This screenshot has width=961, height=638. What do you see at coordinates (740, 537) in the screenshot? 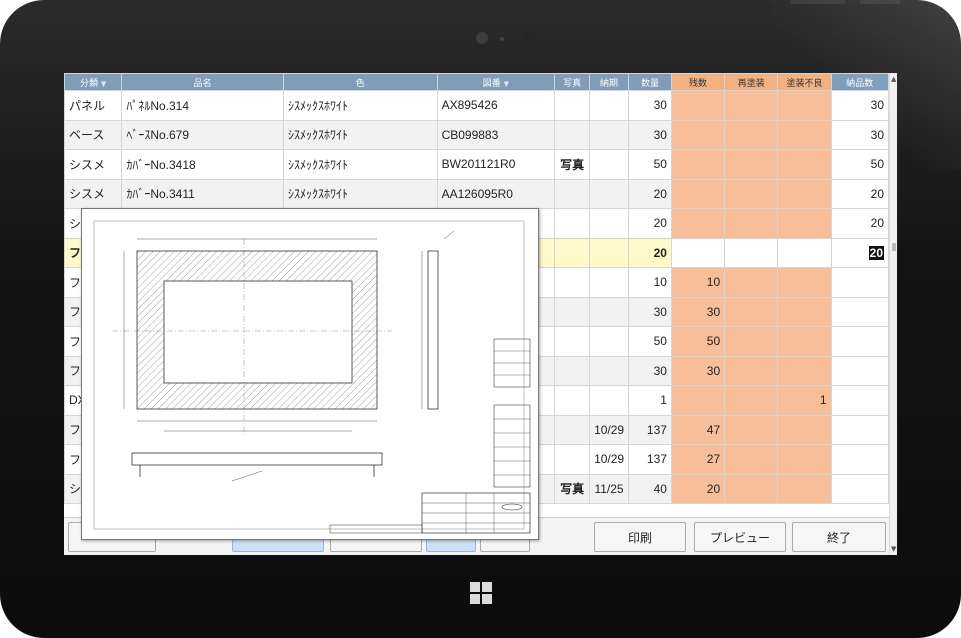
I see `preview-button: プレビュー` at bounding box center [740, 537].